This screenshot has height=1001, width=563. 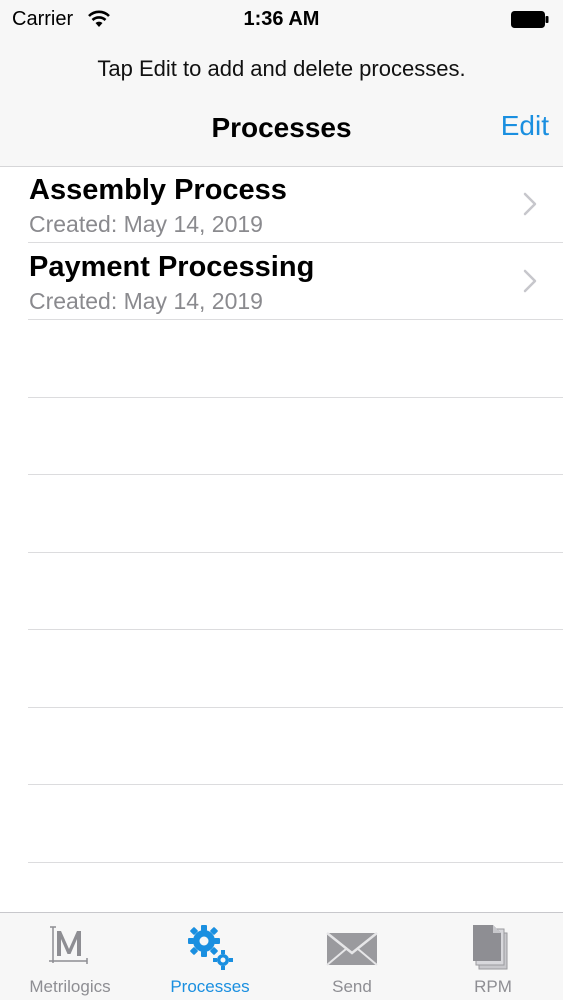 I want to click on edit-prompt: Tap Edit to add and delete processes., so click(x=281, y=68).